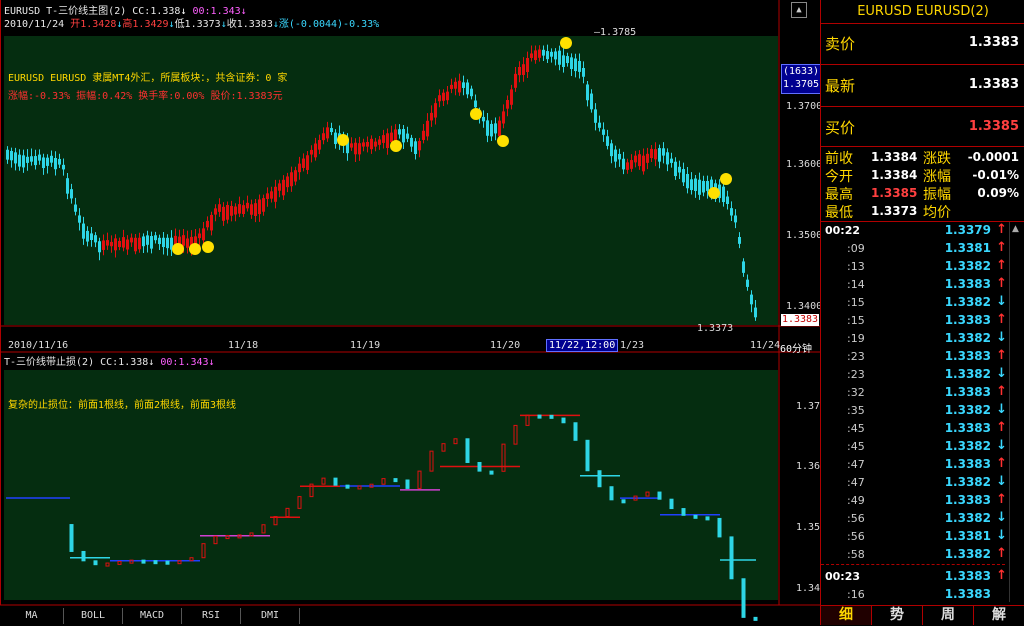 The image size is (1024, 626). Describe the element at coordinates (800, 320) in the screenshot. I see `current-price-box: 1.3383` at that location.